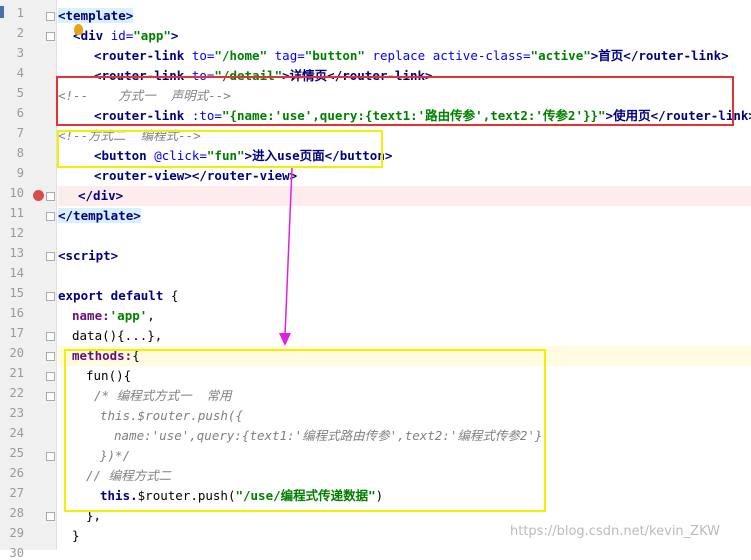 Image resolution: width=751 pixels, height=560 pixels. What do you see at coordinates (615, 531) in the screenshot?
I see `watermark: https://blog.csdn.net/kevin_ZKW` at bounding box center [615, 531].